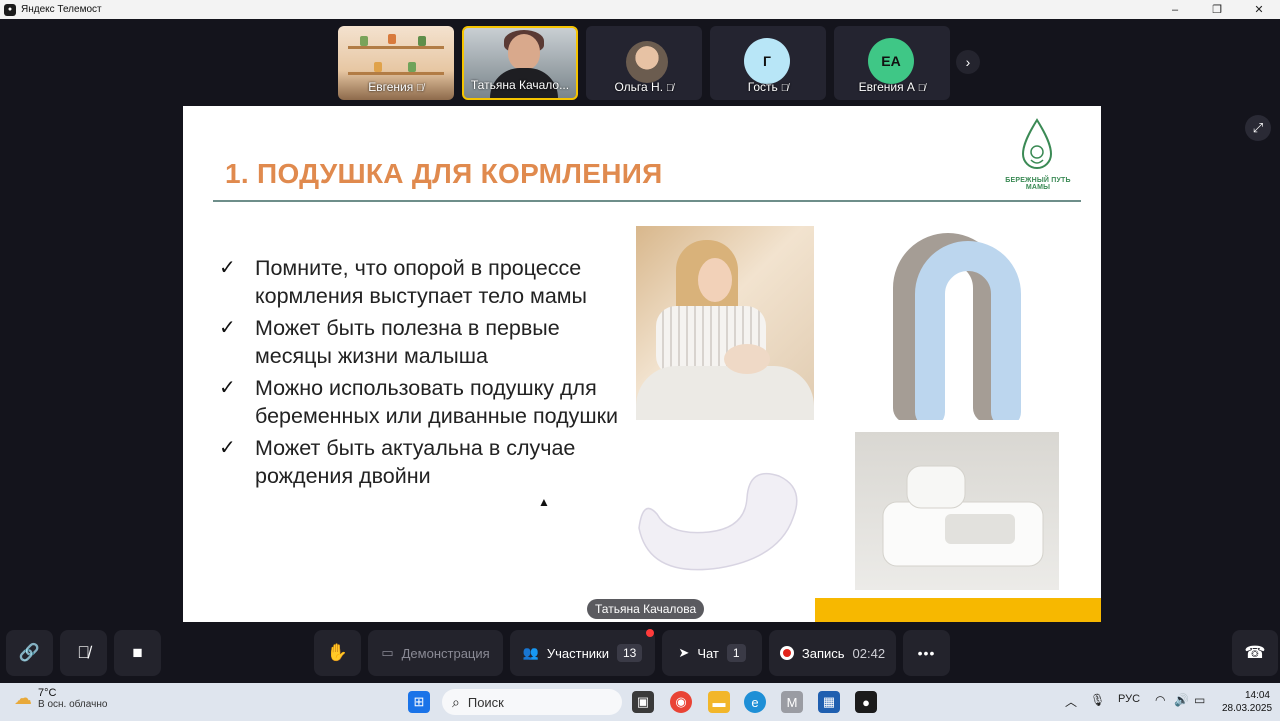  I want to click on screen-share-button: ▭ Демонстрация, so click(435, 653).